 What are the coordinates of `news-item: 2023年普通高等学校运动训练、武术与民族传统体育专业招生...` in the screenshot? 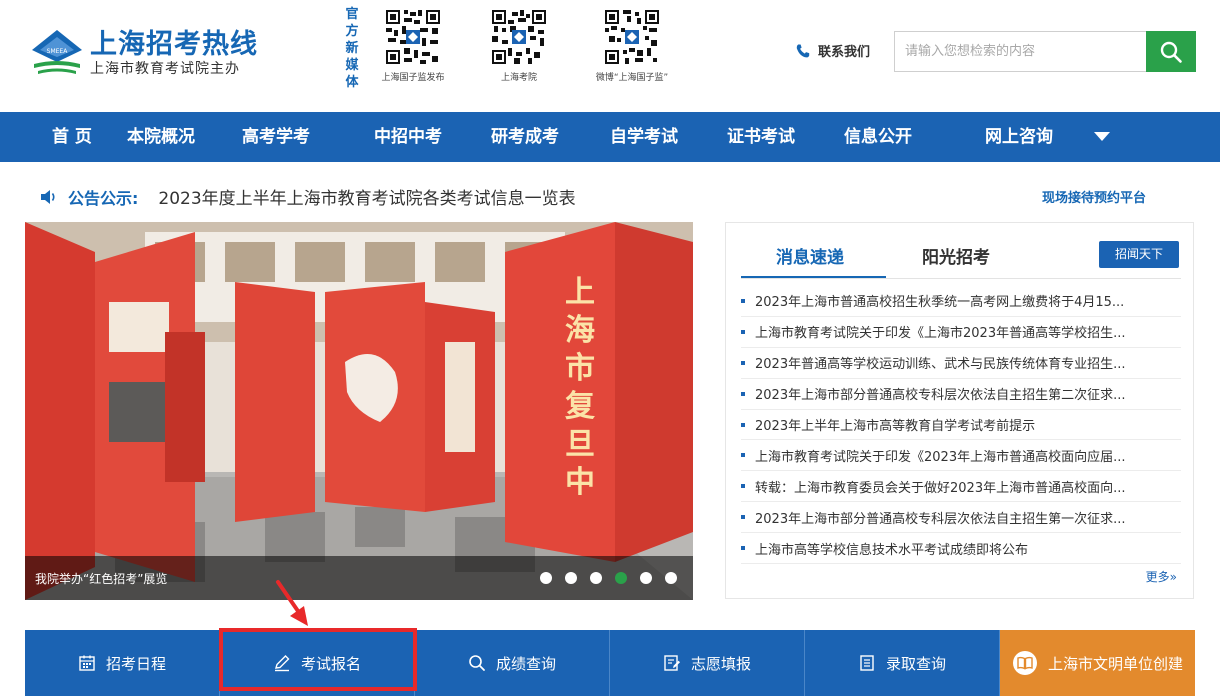 It's located at (961, 363).